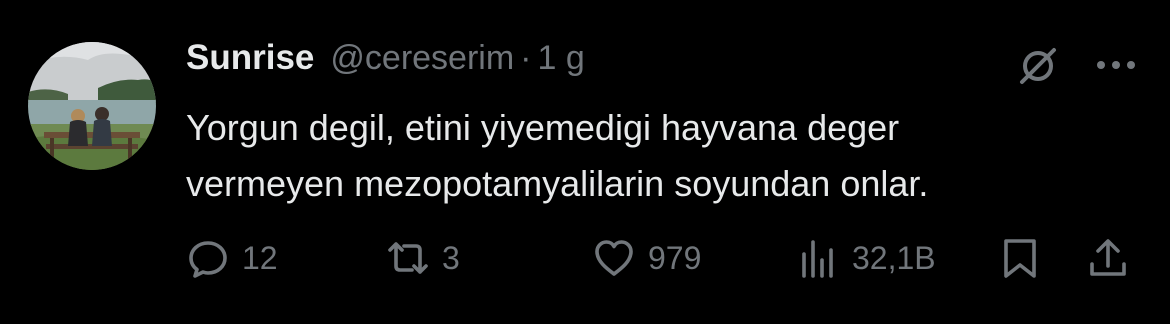  I want to click on user-handle: @cereserim, so click(422, 58).